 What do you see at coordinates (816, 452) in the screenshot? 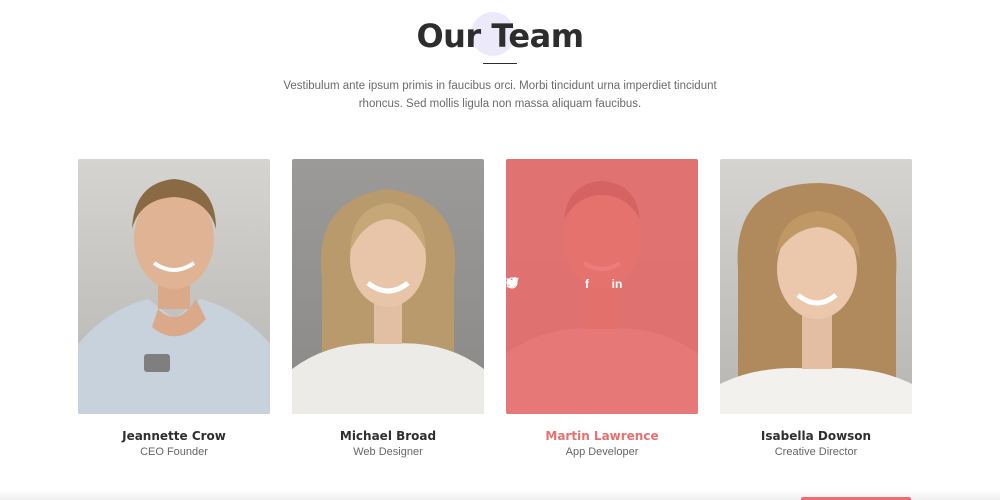
I see `member-role: Creative Director` at bounding box center [816, 452].